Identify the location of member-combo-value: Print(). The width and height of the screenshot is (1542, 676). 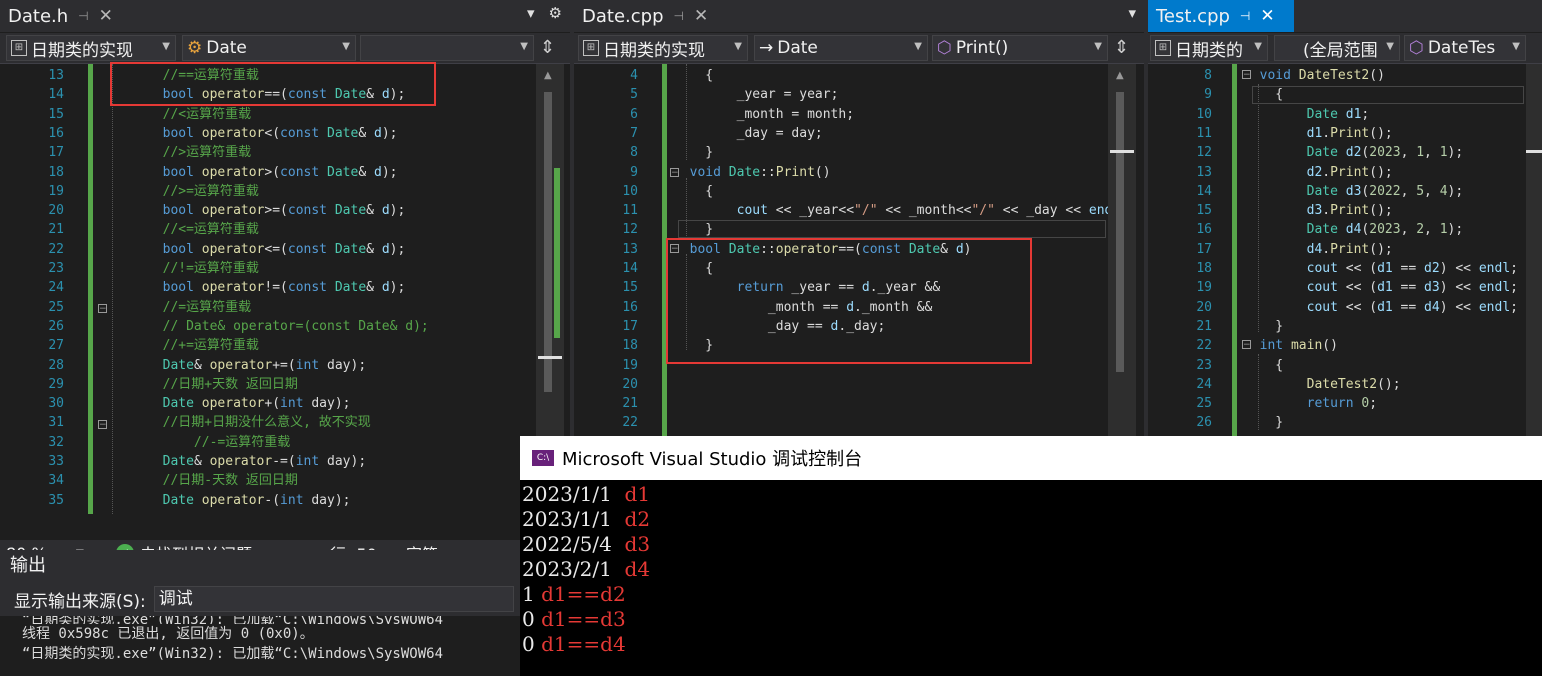
(982, 48).